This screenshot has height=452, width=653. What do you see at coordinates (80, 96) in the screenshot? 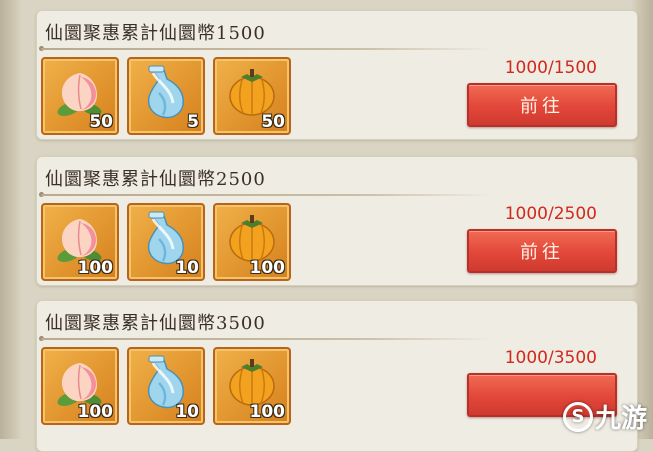
I see `reward-item-peach: 50` at bounding box center [80, 96].